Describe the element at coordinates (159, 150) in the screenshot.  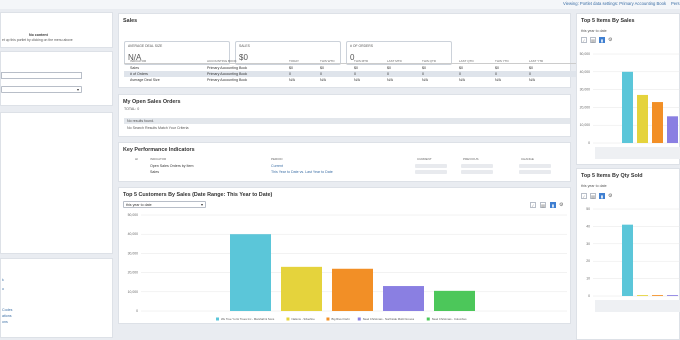
I see `kpi-title: Key Performance Indicators` at that location.